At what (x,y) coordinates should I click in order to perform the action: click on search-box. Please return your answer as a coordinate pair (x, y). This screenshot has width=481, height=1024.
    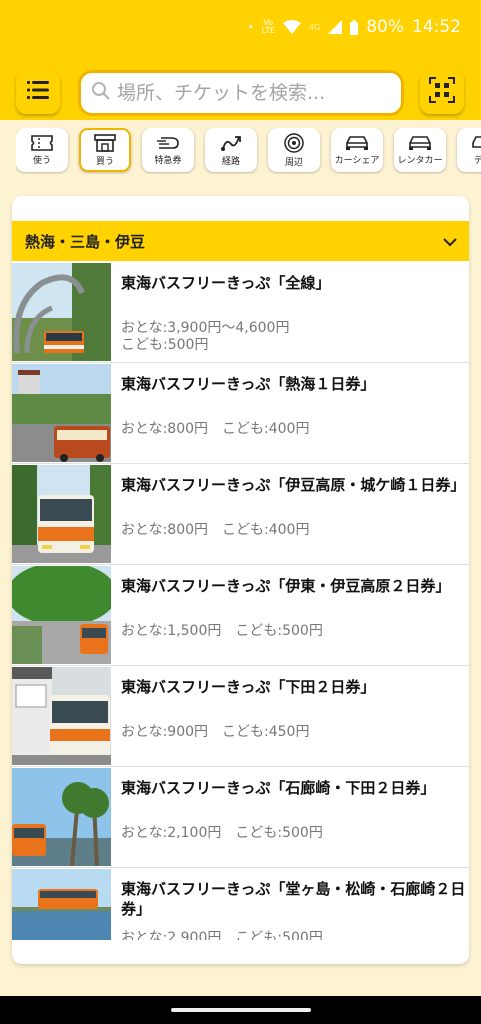
    Looking at the image, I should click on (241, 93).